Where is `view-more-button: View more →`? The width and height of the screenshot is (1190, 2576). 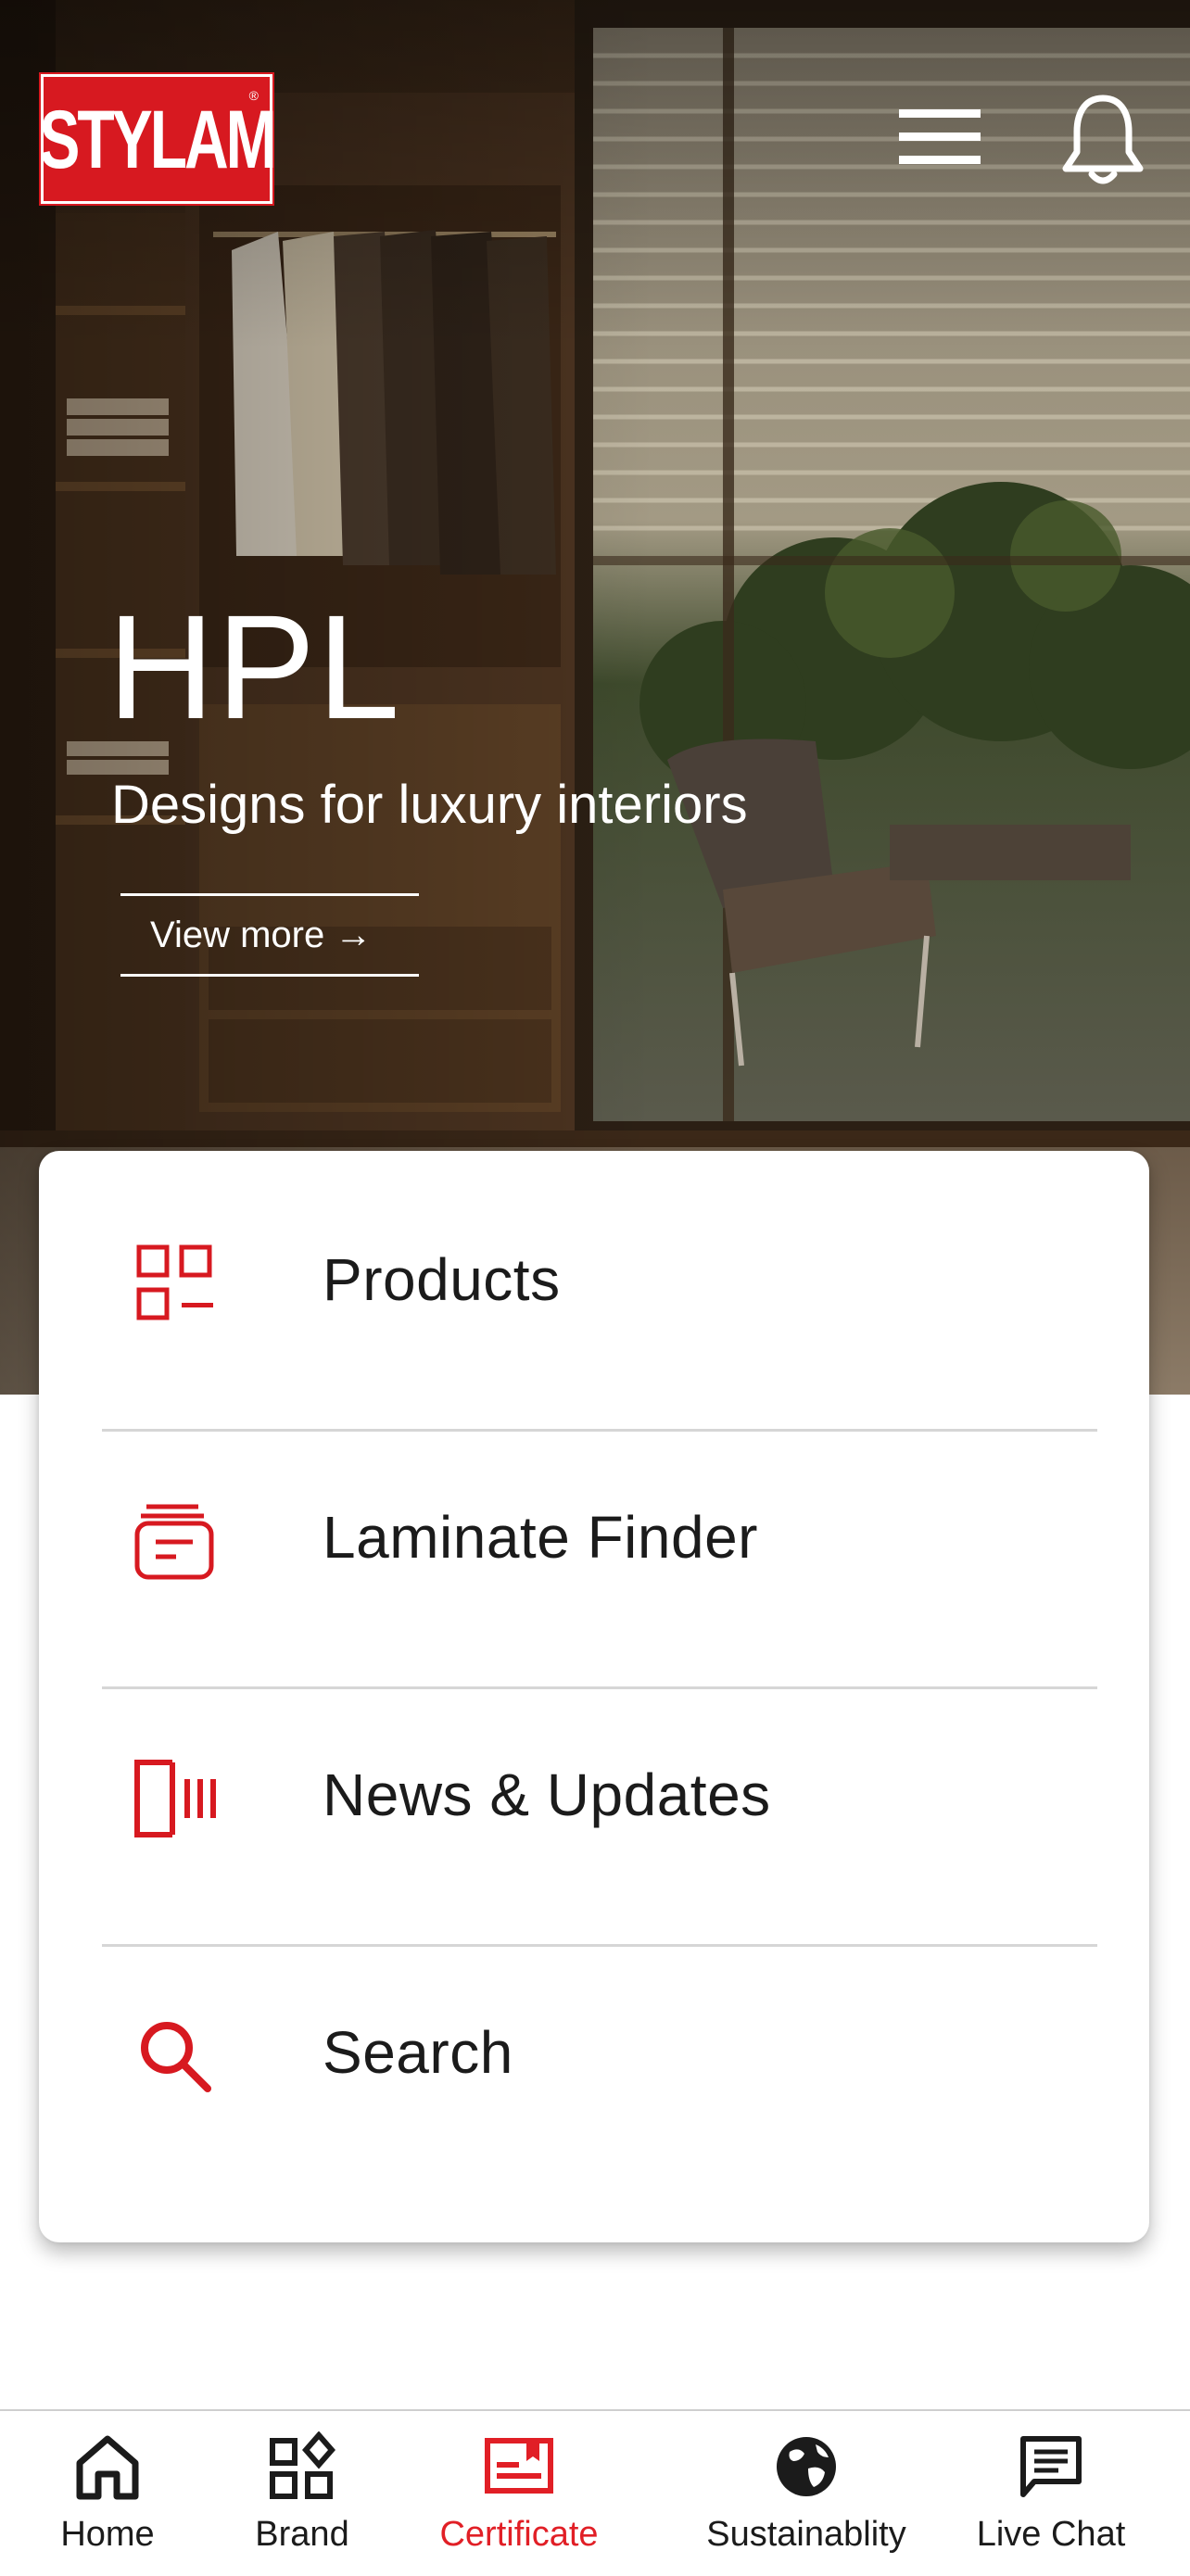
view-more-button: View more → is located at coordinates (269, 935).